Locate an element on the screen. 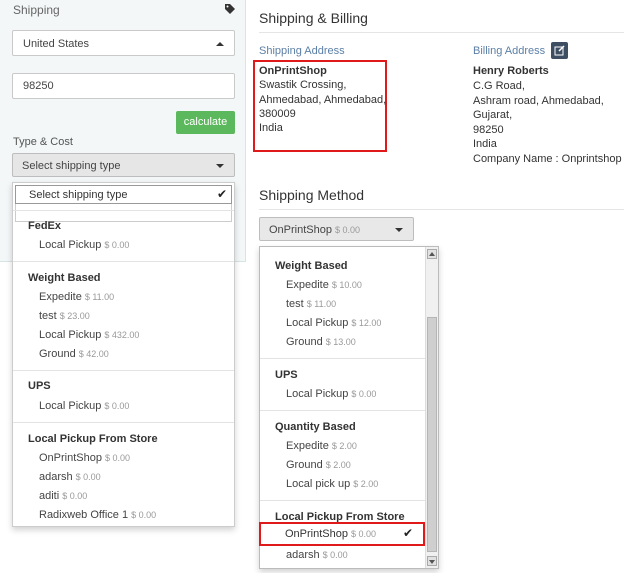 This screenshot has width=624, height=573. dropdown-option-placeholder: Select shipping type ✔ is located at coordinates (123, 194).